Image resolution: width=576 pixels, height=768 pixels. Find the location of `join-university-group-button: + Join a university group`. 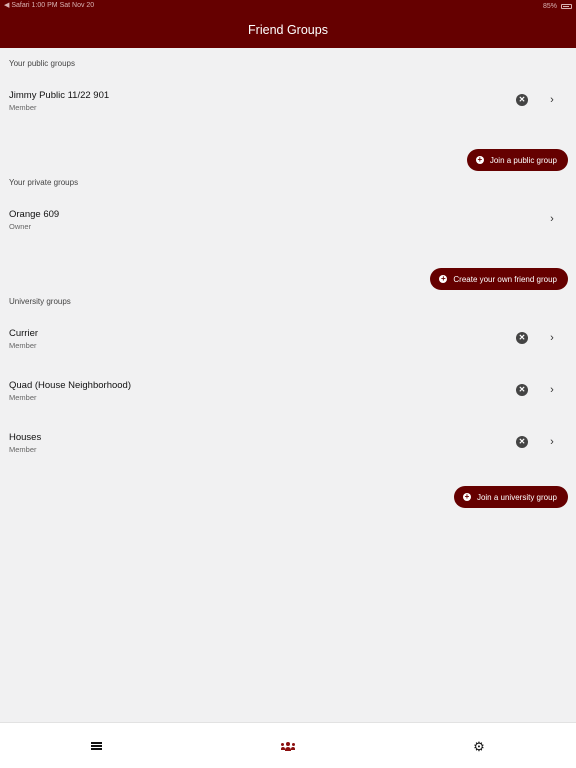

join-university-group-button: + Join a university group is located at coordinates (510, 497).